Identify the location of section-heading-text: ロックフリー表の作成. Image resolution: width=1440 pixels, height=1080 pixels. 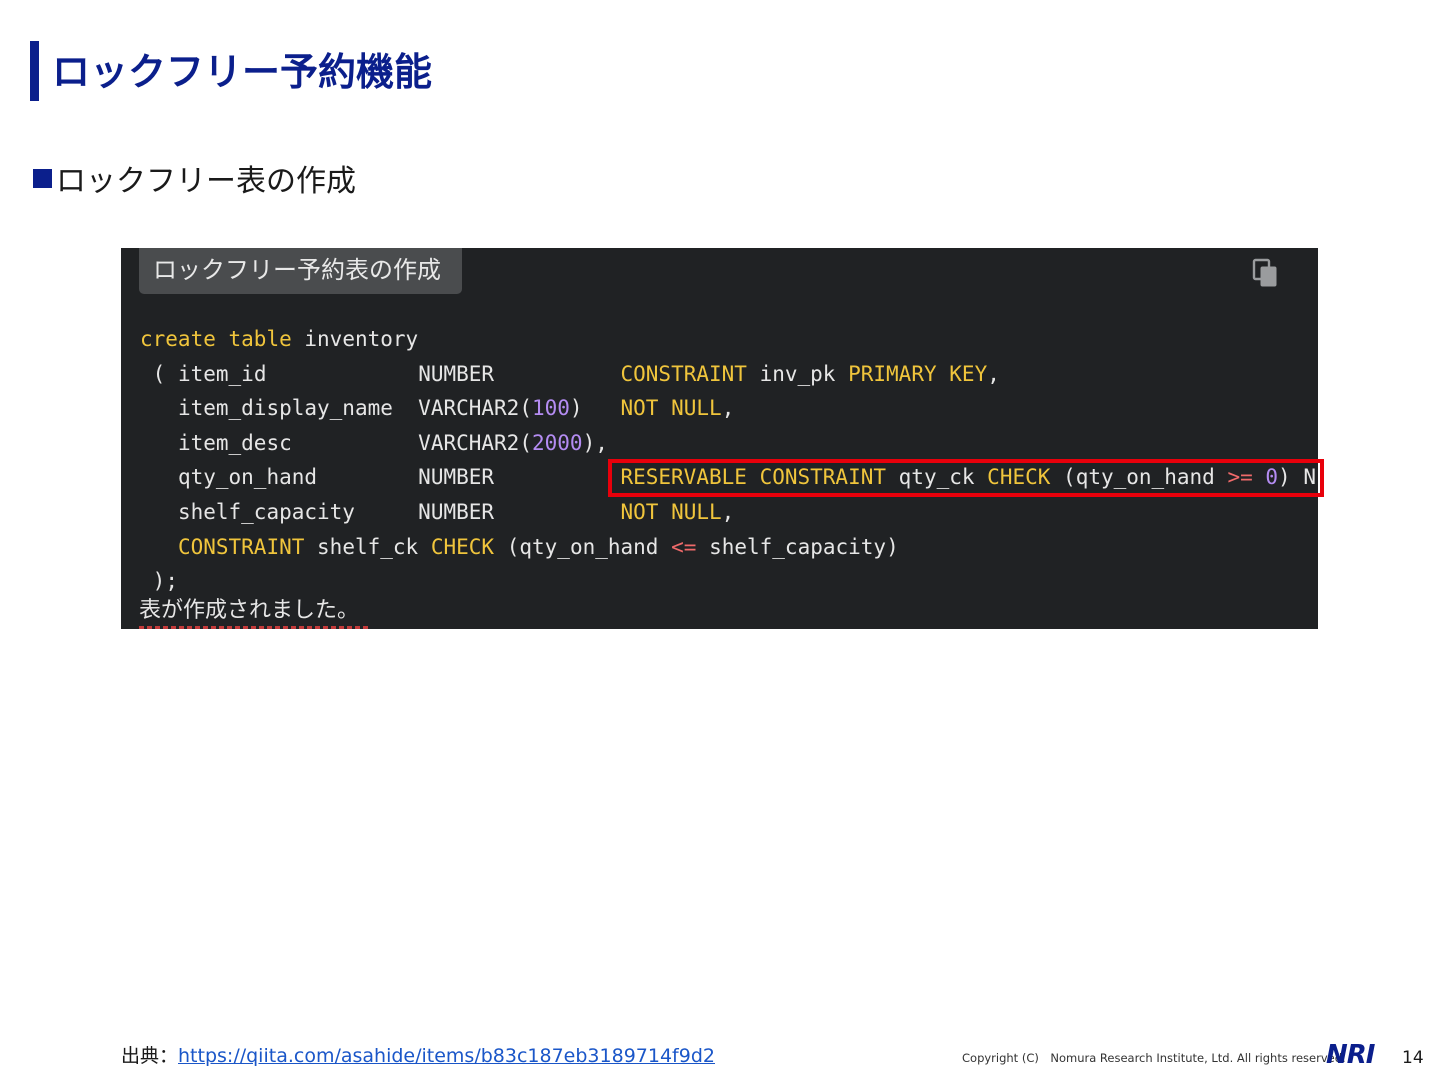
(206, 181).